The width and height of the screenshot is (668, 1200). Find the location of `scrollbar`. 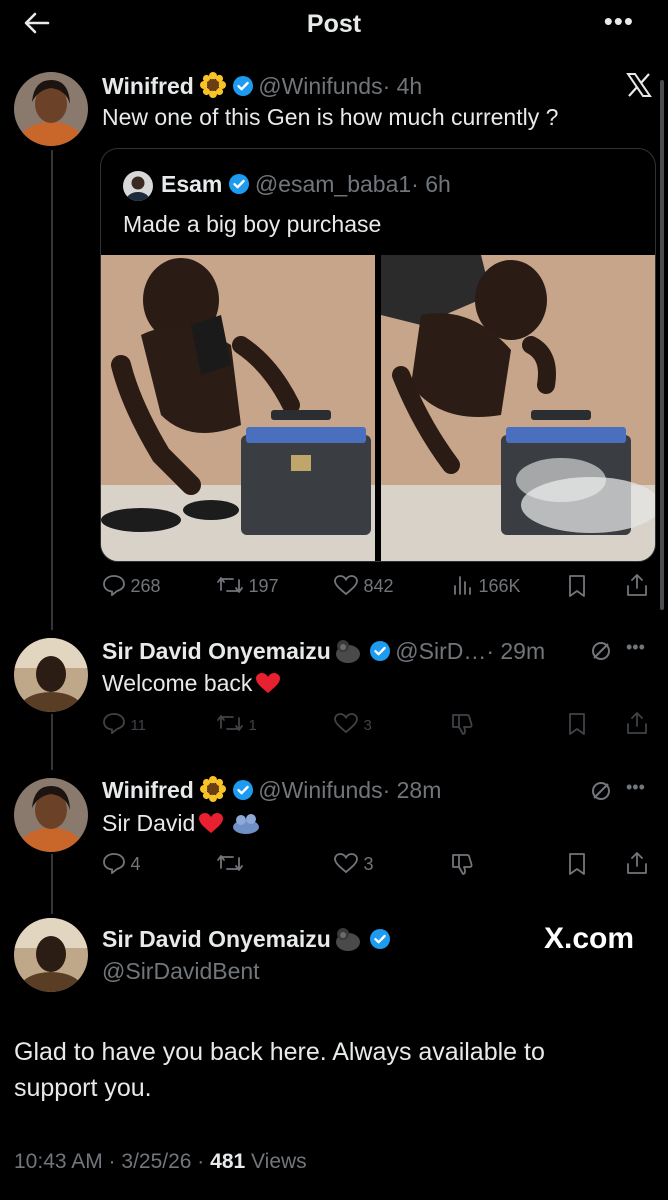

scrollbar is located at coordinates (662, 345).